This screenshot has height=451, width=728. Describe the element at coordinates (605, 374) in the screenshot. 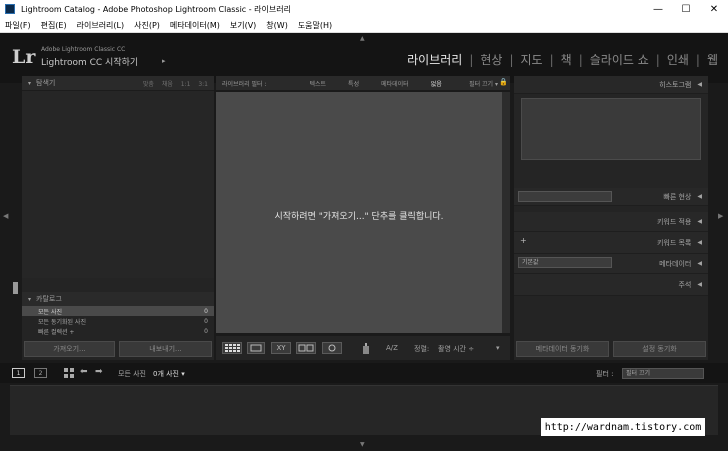

I see `filmstrip-filter-label: 필터 :` at that location.